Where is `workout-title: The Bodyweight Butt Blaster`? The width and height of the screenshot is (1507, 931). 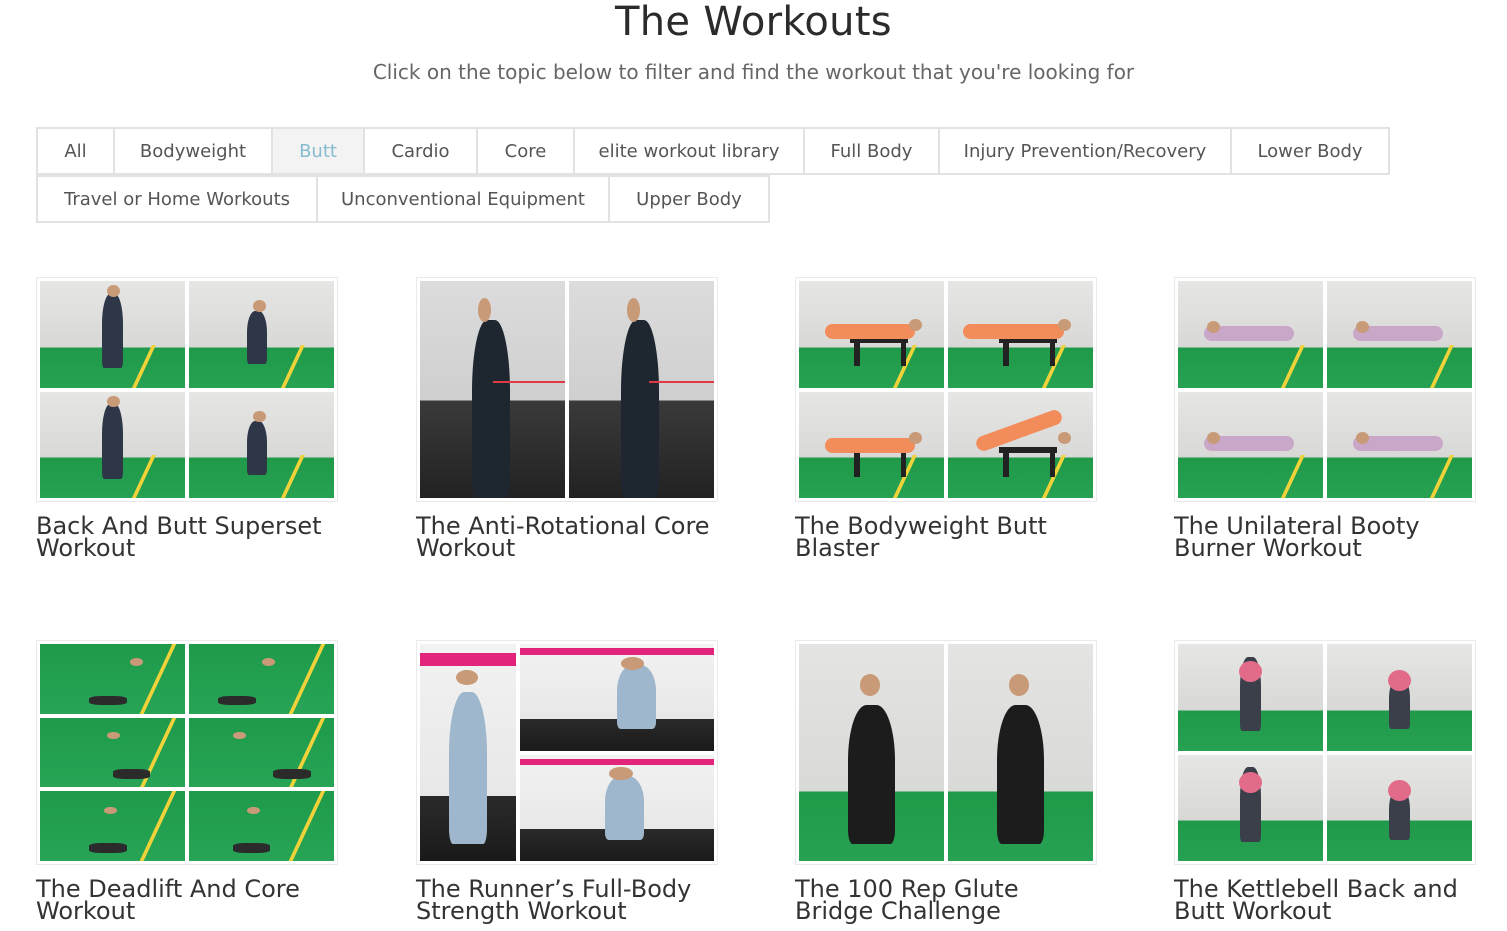 workout-title: The Bodyweight Butt Blaster is located at coordinates (946, 537).